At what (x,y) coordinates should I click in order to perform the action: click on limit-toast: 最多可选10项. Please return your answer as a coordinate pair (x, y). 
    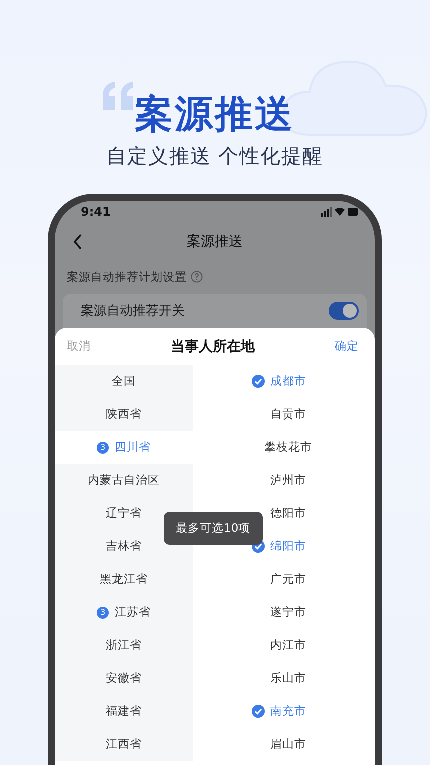
    Looking at the image, I should click on (213, 528).